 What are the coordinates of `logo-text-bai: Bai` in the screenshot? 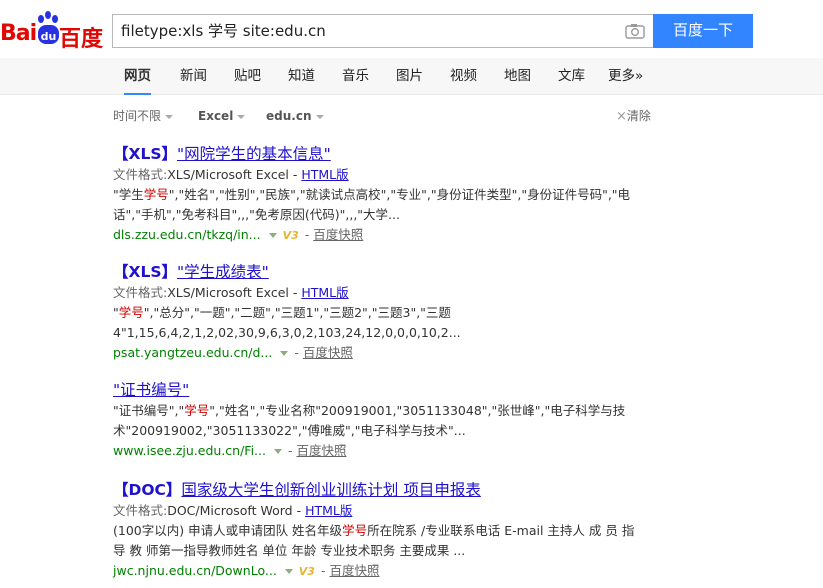 It's located at (18, 33).